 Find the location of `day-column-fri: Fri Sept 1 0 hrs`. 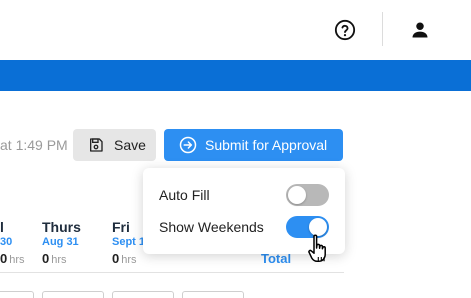

day-column-fri: Fri Sept 1 0 hrs is located at coordinates (128, 243).